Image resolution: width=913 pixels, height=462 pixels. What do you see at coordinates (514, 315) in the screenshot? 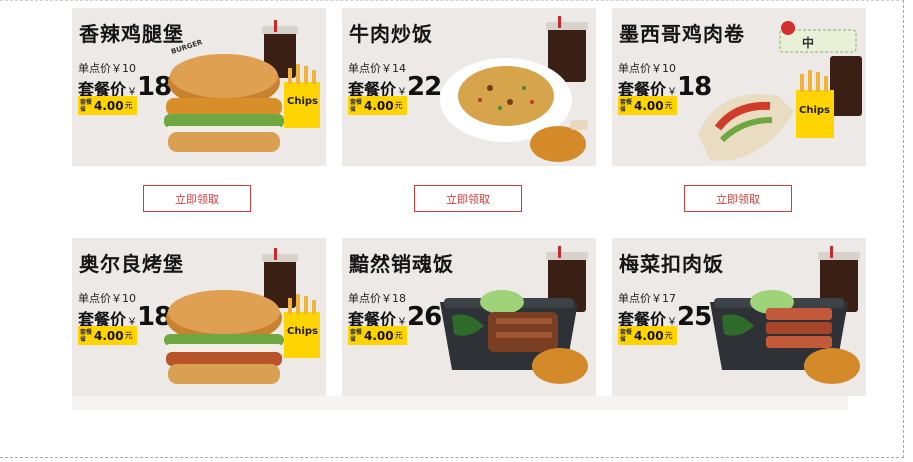
I see `char-siu-rice-combo-image` at bounding box center [514, 315].